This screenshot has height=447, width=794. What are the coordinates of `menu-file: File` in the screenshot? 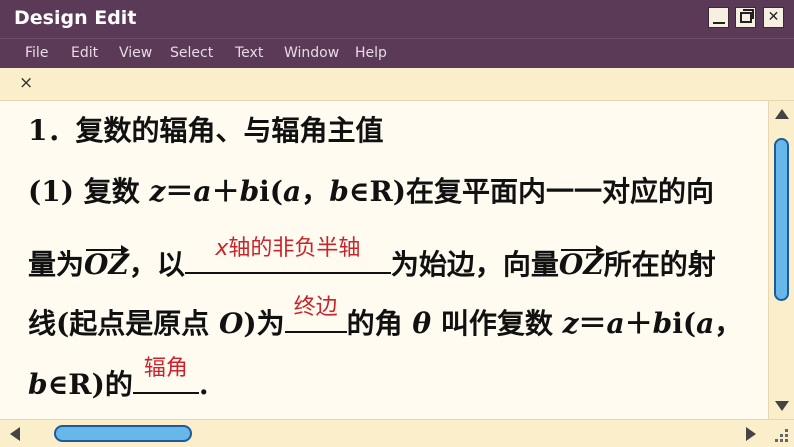 It's located at (36, 53).